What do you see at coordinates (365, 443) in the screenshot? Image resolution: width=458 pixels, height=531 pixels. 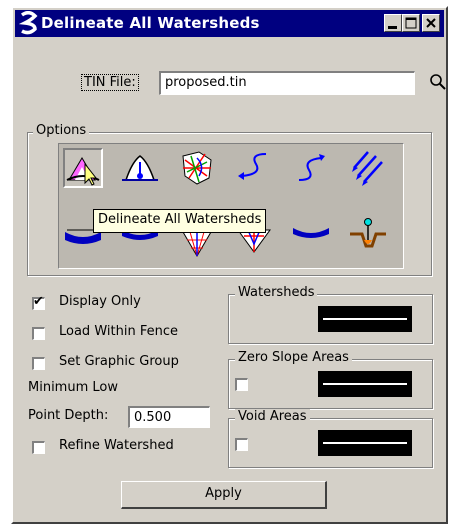 I see `void-areas-symbology-swatch` at bounding box center [365, 443].